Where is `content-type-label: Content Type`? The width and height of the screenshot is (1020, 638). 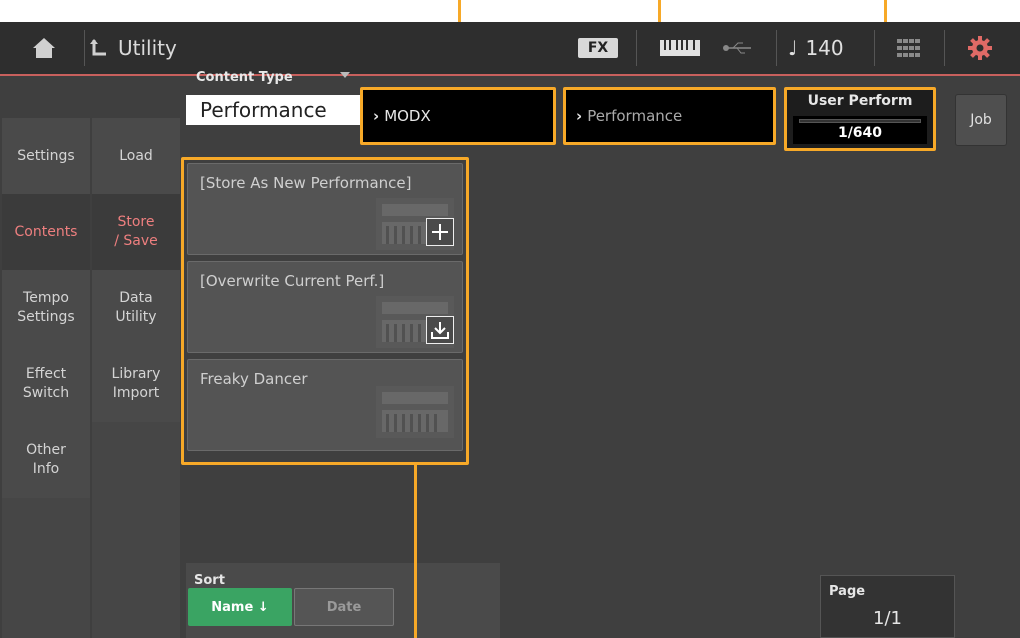
content-type-label: Content Type is located at coordinates (244, 77).